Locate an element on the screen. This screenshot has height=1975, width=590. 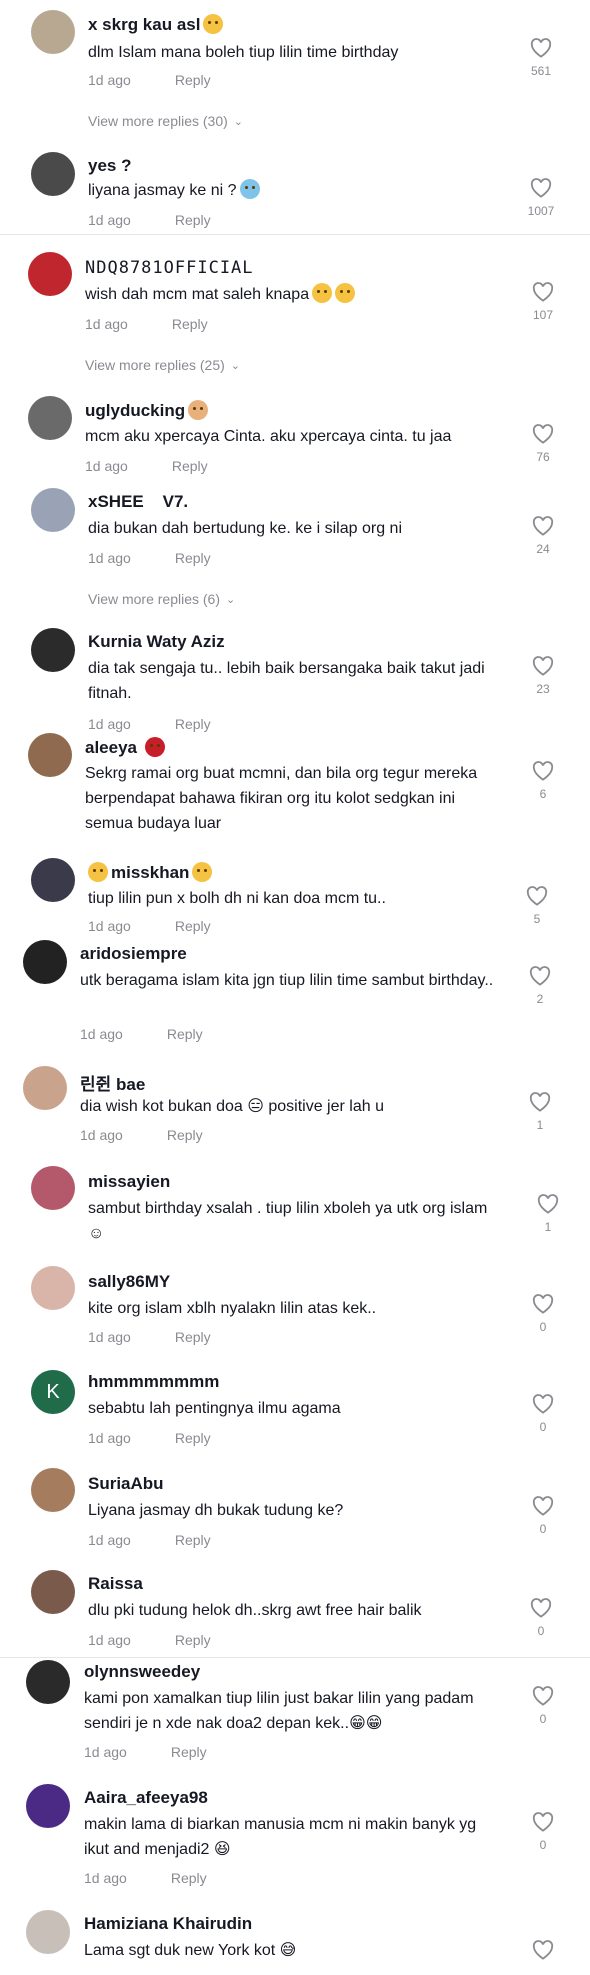
like-button: 6 is located at coordinates (543, 781).